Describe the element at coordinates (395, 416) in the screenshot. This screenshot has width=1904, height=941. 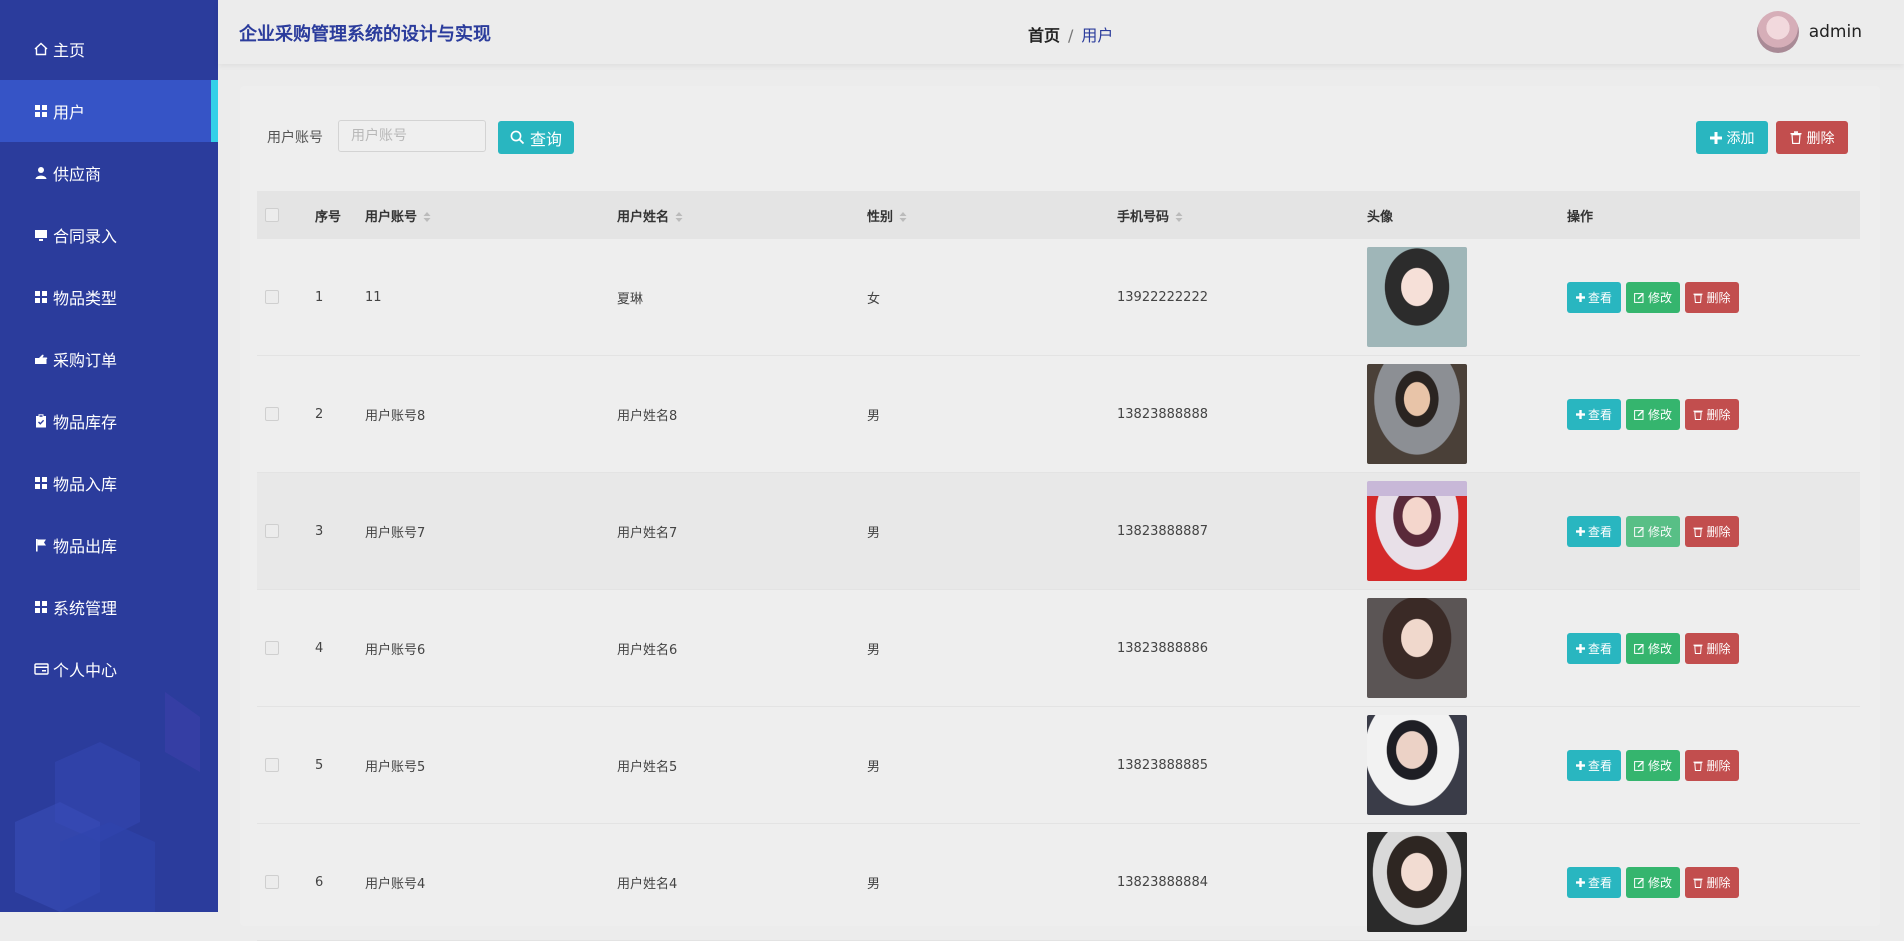
I see `cell-account: 用户账号8` at that location.